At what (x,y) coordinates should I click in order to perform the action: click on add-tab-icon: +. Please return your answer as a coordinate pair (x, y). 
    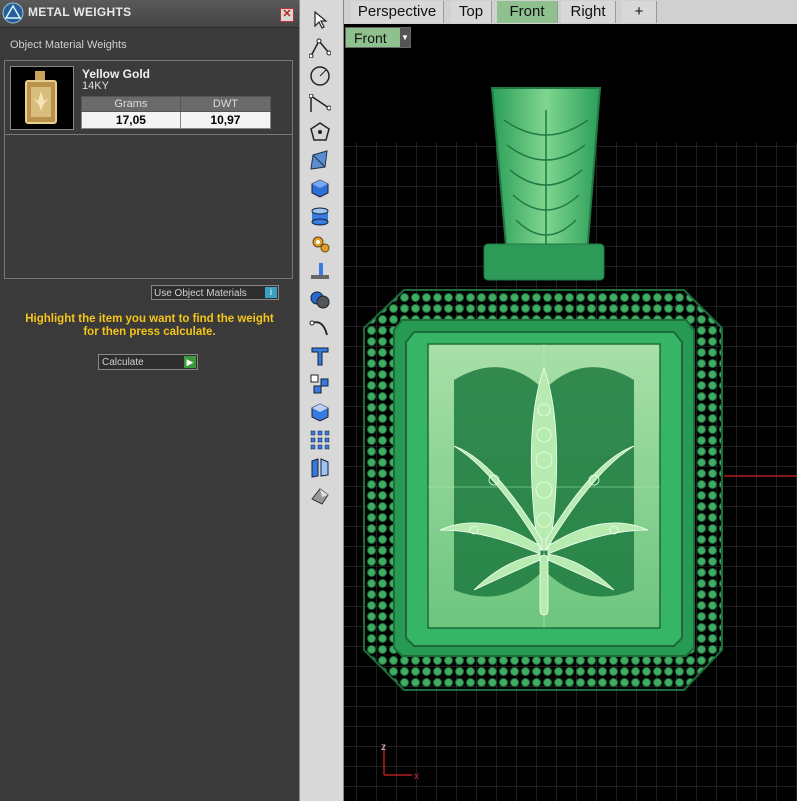
    Looking at the image, I should click on (639, 12).